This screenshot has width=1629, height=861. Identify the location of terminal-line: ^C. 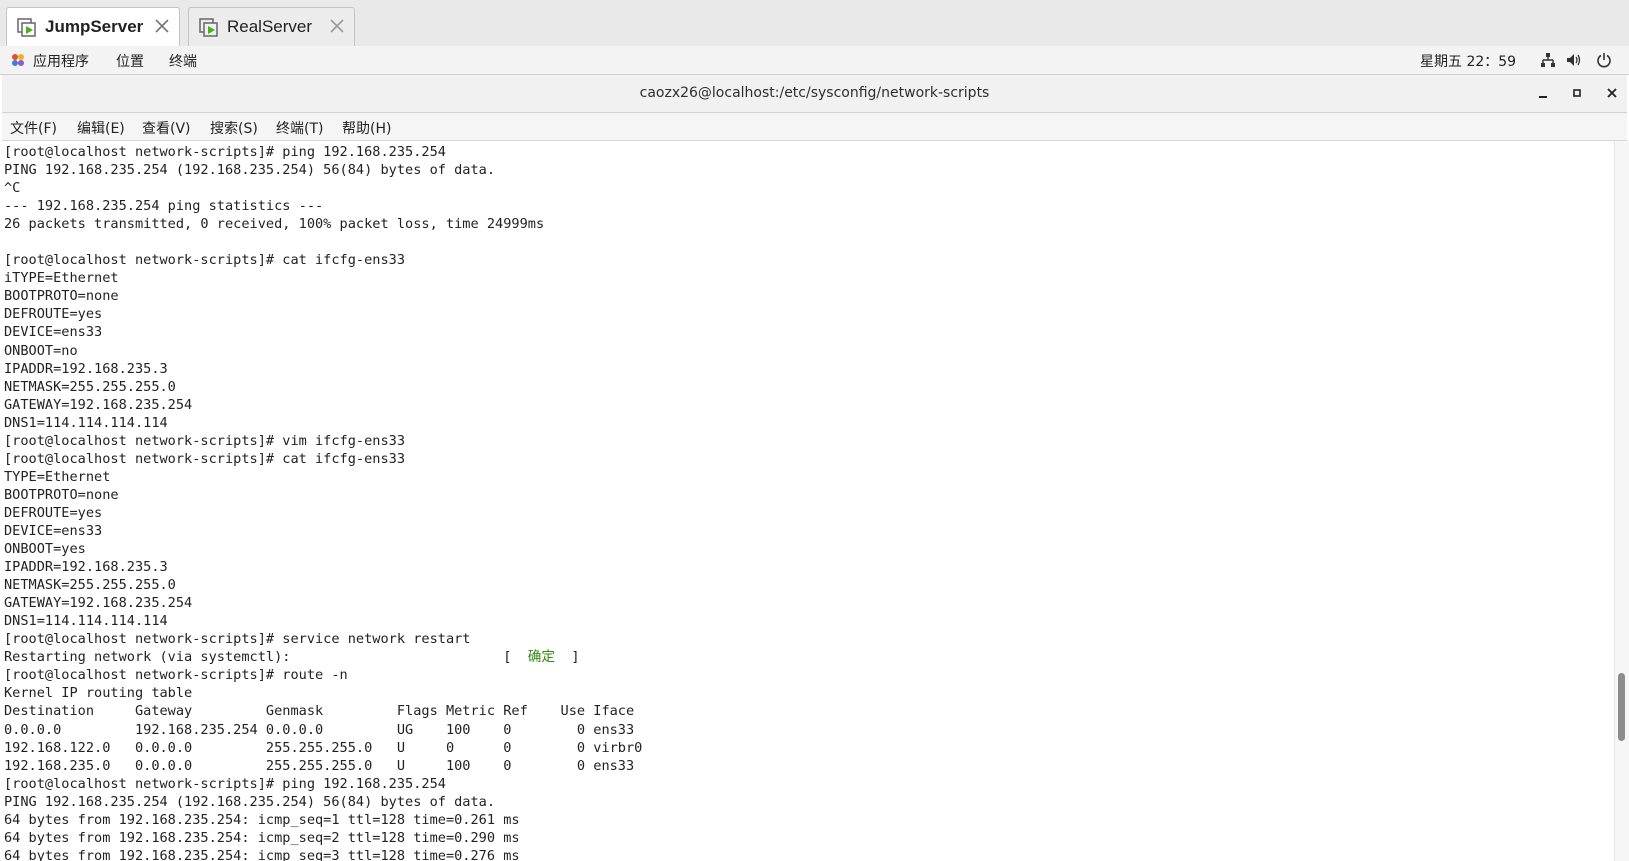
(12, 188).